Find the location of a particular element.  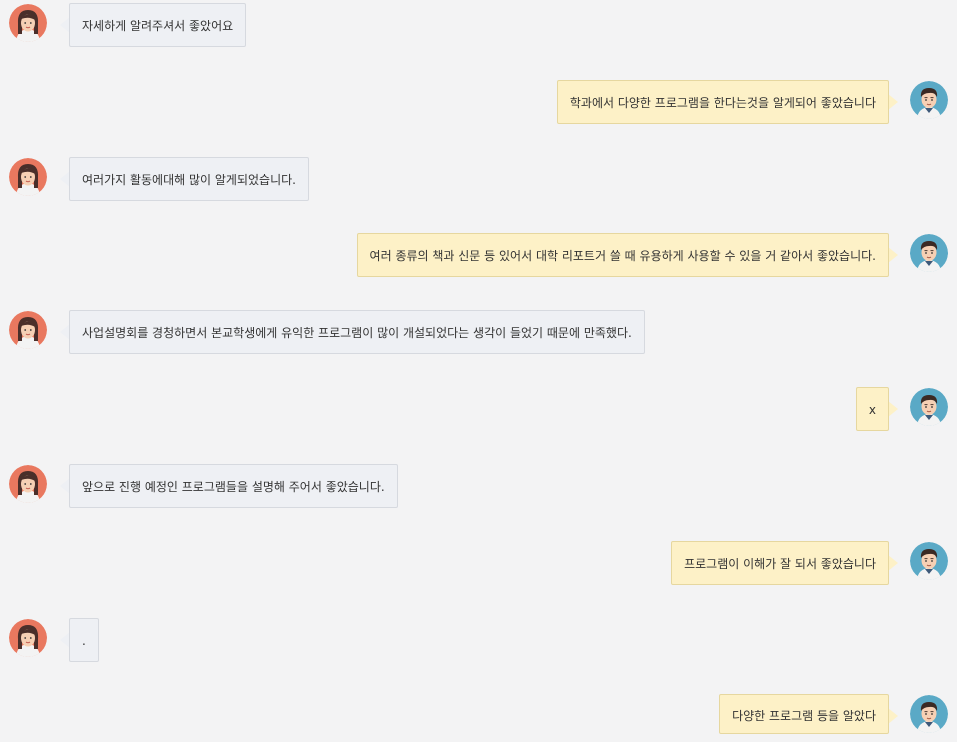

message-bubble: 프로그램이 이해가 잘 되서 좋았습니다 is located at coordinates (780, 563).